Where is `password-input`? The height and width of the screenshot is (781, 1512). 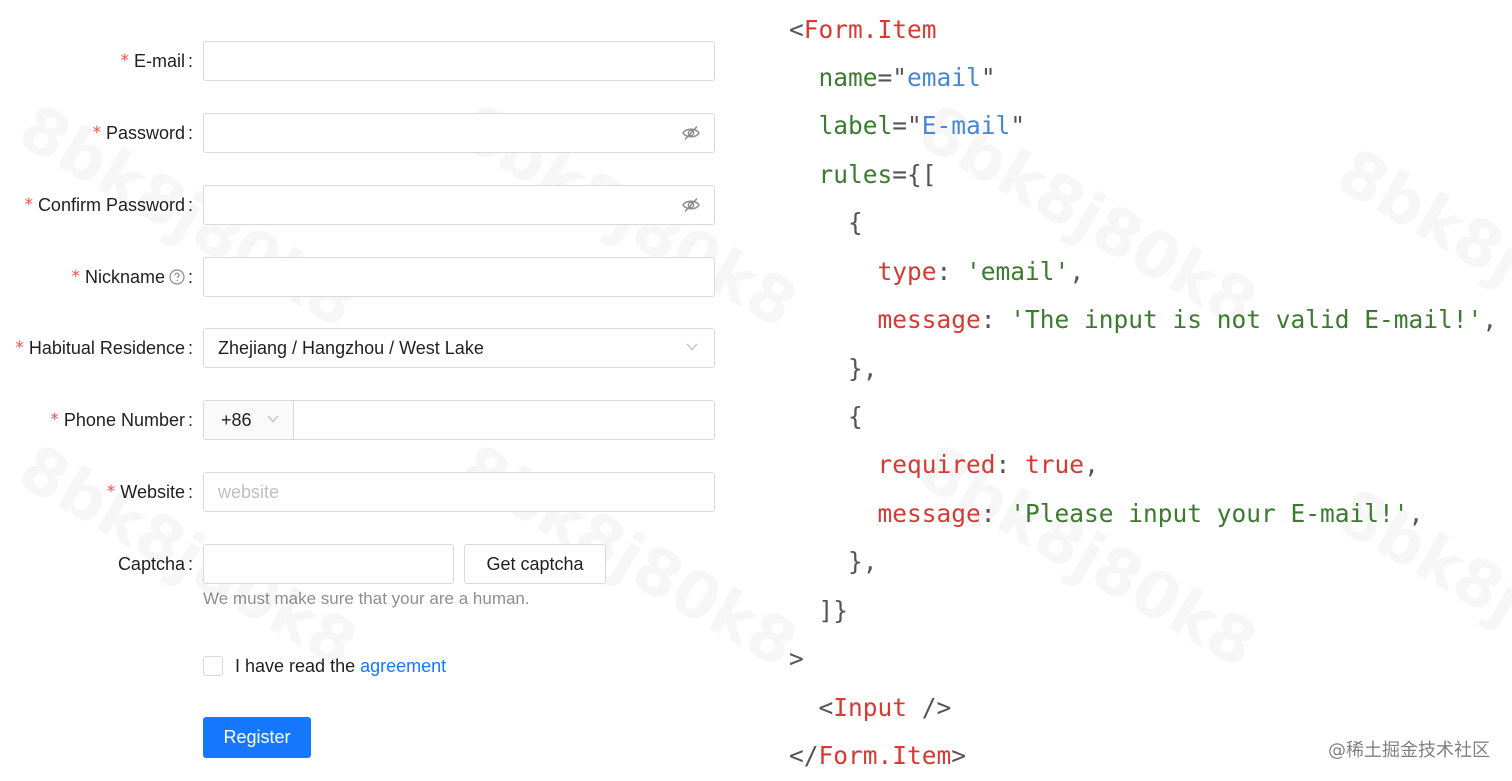 password-input is located at coordinates (459, 133).